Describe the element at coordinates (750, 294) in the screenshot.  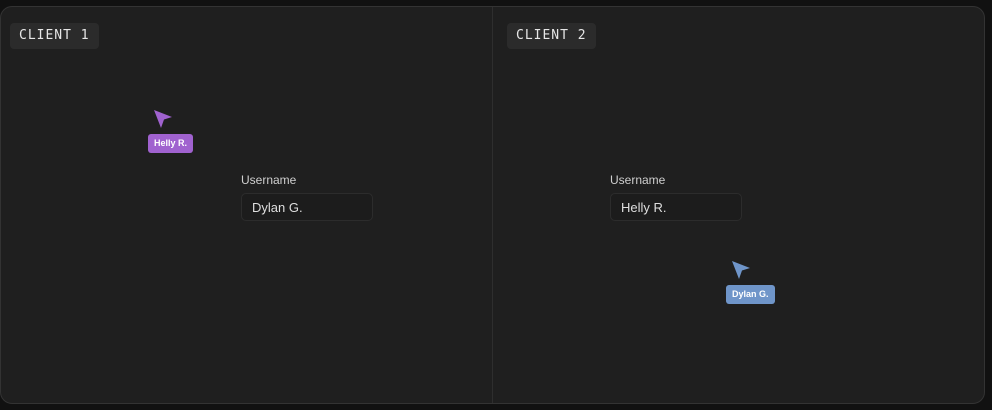
I see `remote-cursor-label: Dylan G.` at that location.